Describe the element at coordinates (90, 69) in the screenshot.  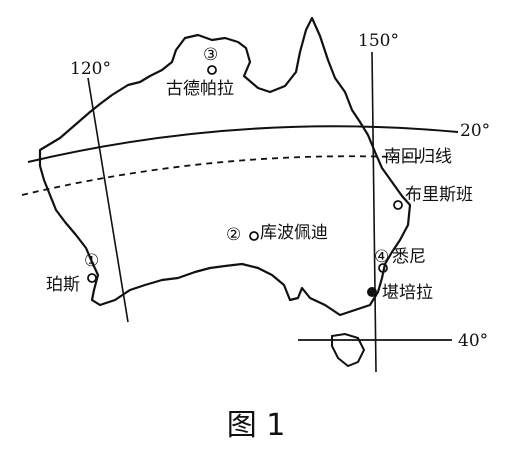
I see `label-120: 120°` at that location.